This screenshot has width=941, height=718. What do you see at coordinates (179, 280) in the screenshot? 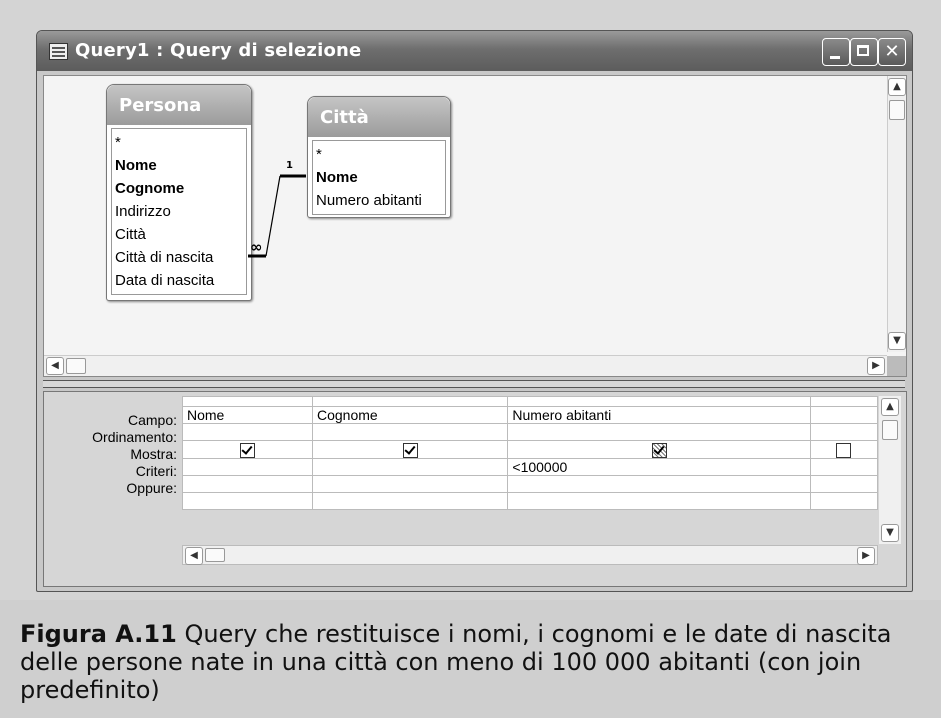
I see `field-item: Data di nascita` at bounding box center [179, 280].